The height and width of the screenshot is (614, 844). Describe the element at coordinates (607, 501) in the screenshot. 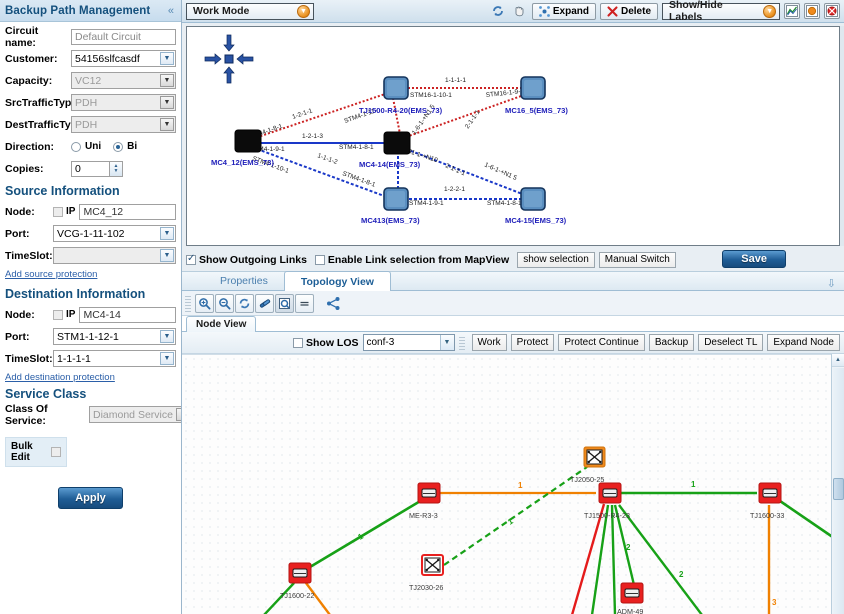

I see `node-tj1500-r4-23: TJ1500-R4-23` at that location.